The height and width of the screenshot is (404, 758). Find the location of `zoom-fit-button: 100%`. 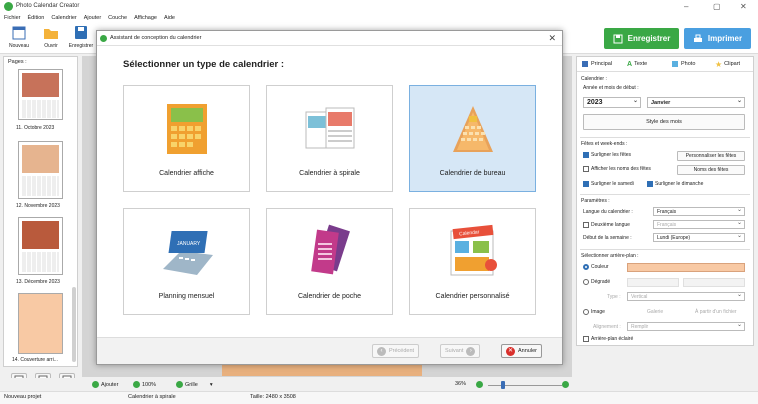

zoom-fit-button: 100% is located at coordinates (144, 384).